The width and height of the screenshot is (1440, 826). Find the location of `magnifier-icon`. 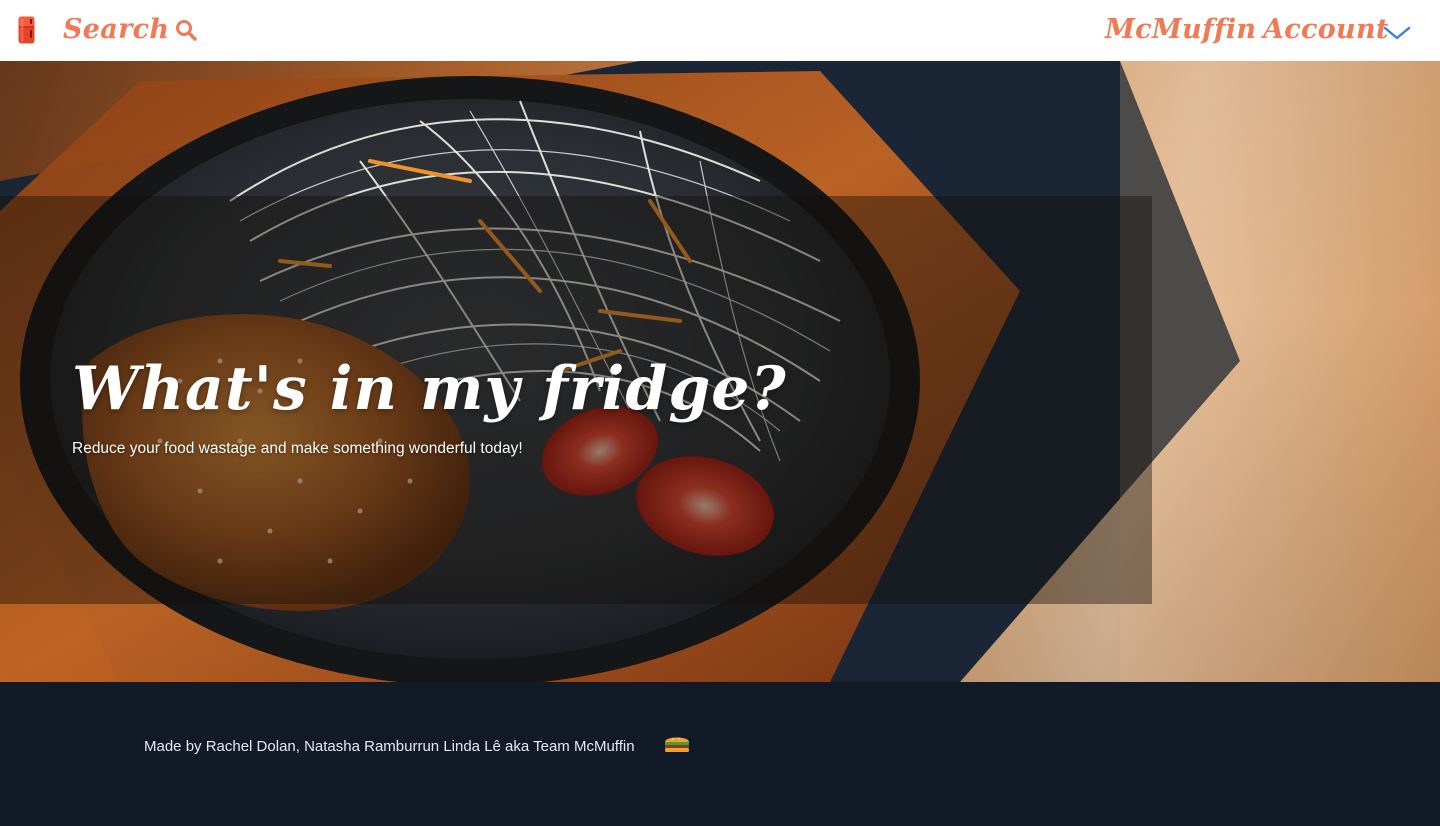

magnifier-icon is located at coordinates (186, 30).